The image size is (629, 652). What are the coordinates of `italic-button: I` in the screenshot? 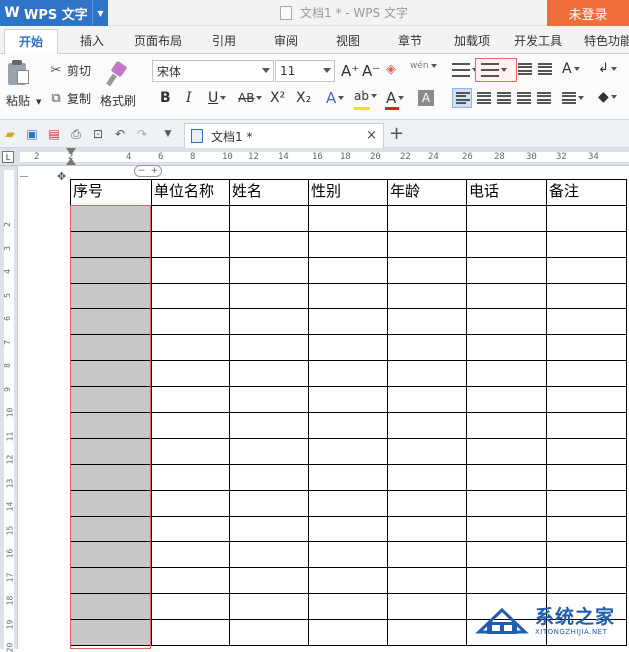 It's located at (189, 98).